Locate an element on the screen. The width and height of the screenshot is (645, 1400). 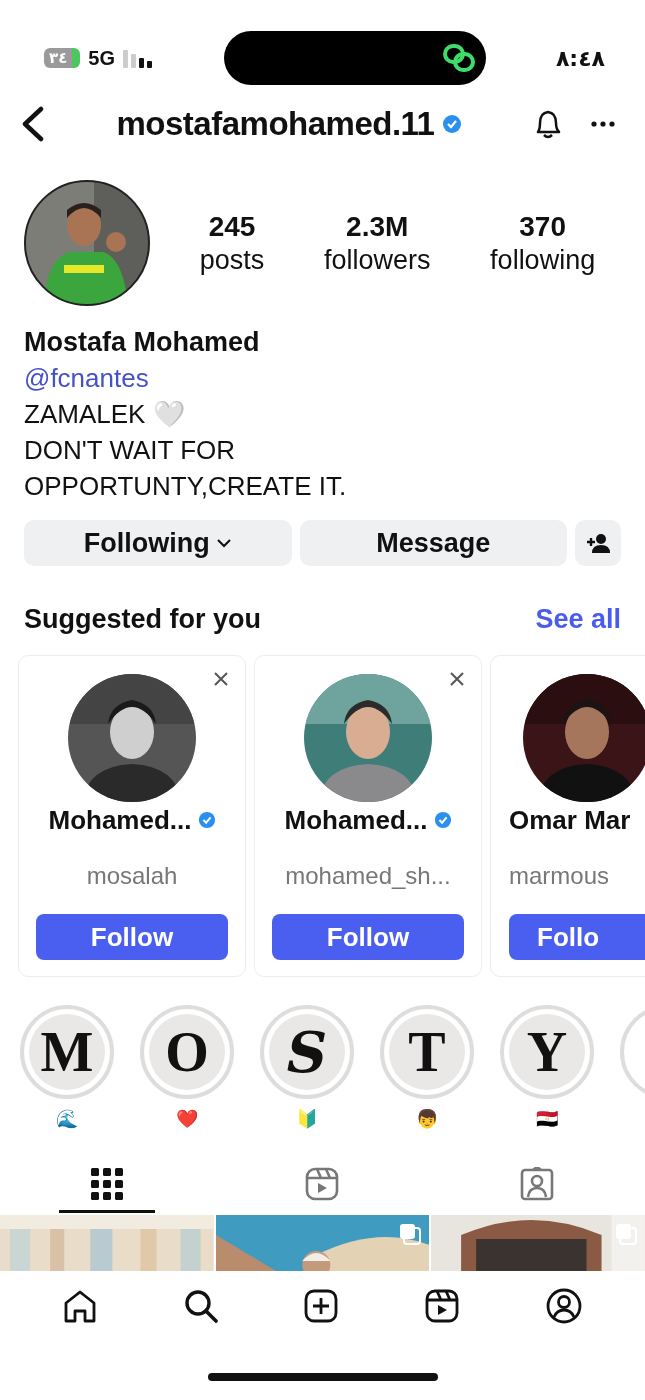
home-icon is located at coordinates (80, 1306).